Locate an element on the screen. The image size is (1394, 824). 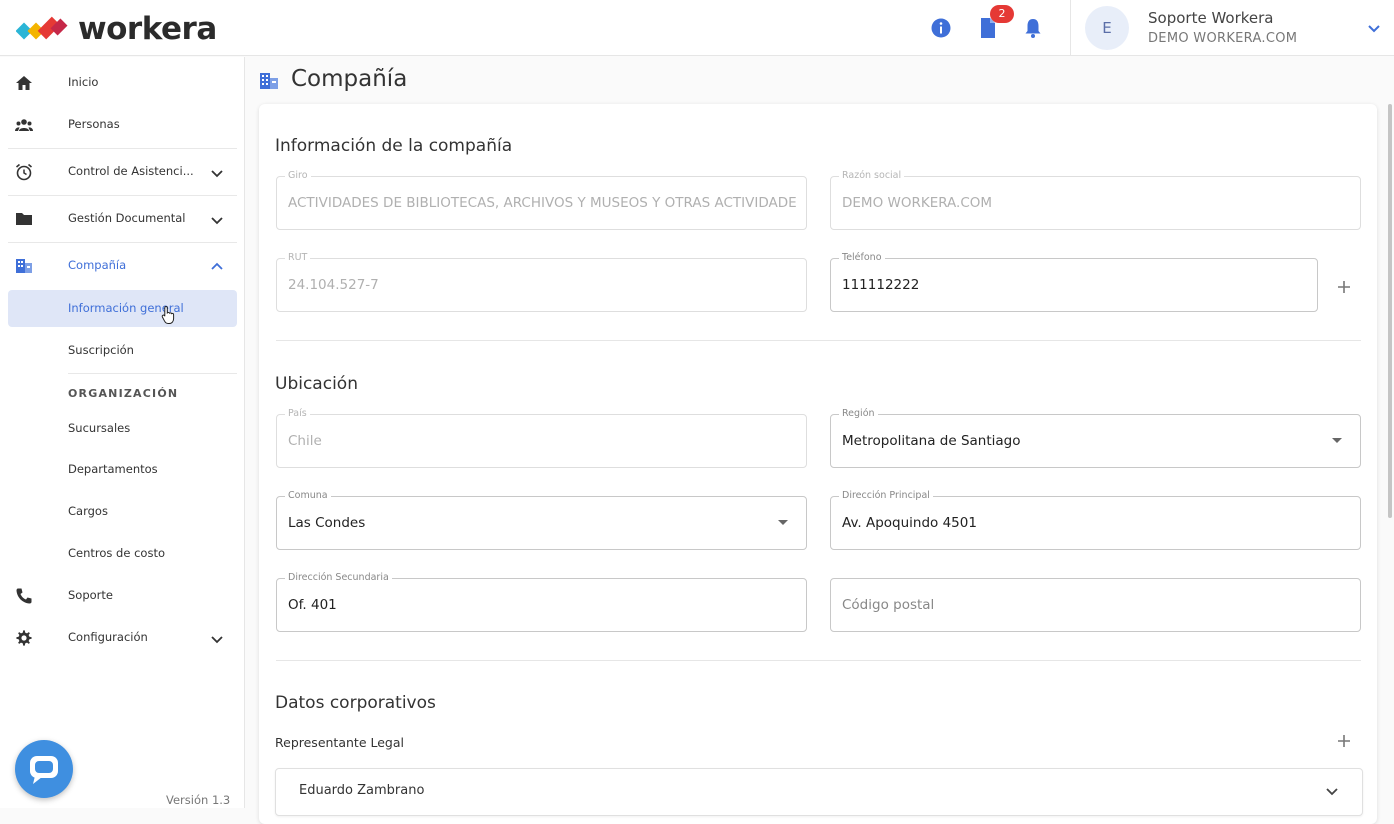
avatar: E is located at coordinates (1107, 28).